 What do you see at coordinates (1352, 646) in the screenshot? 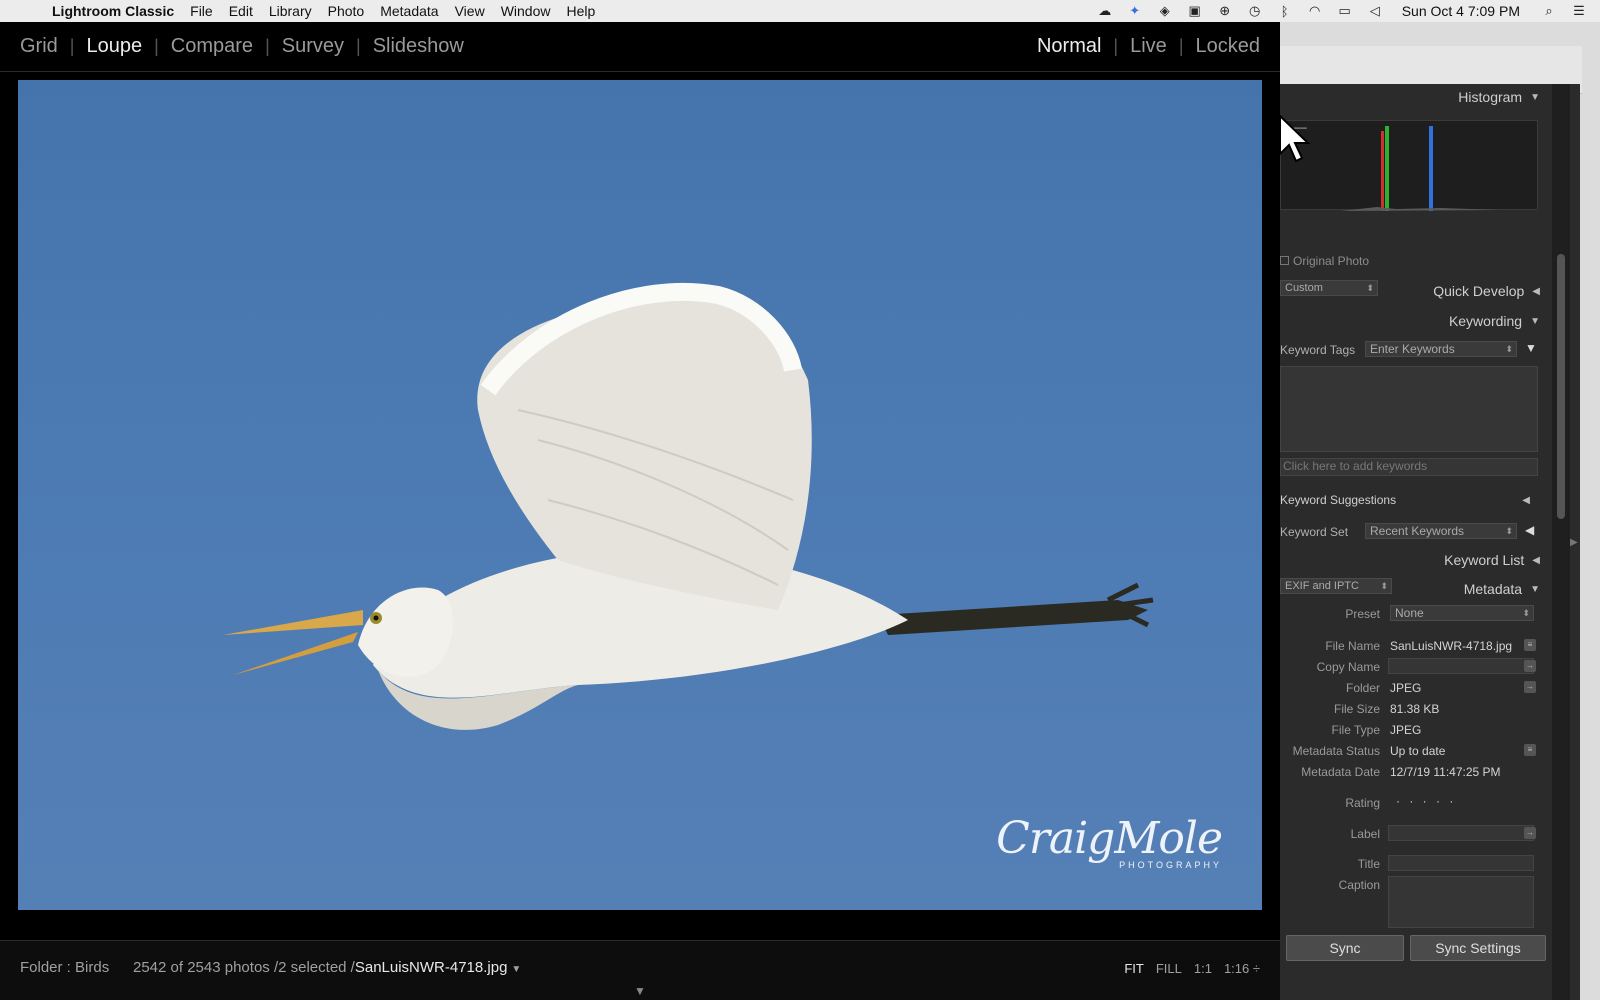
I see `file-name-label: File Name` at bounding box center [1352, 646].